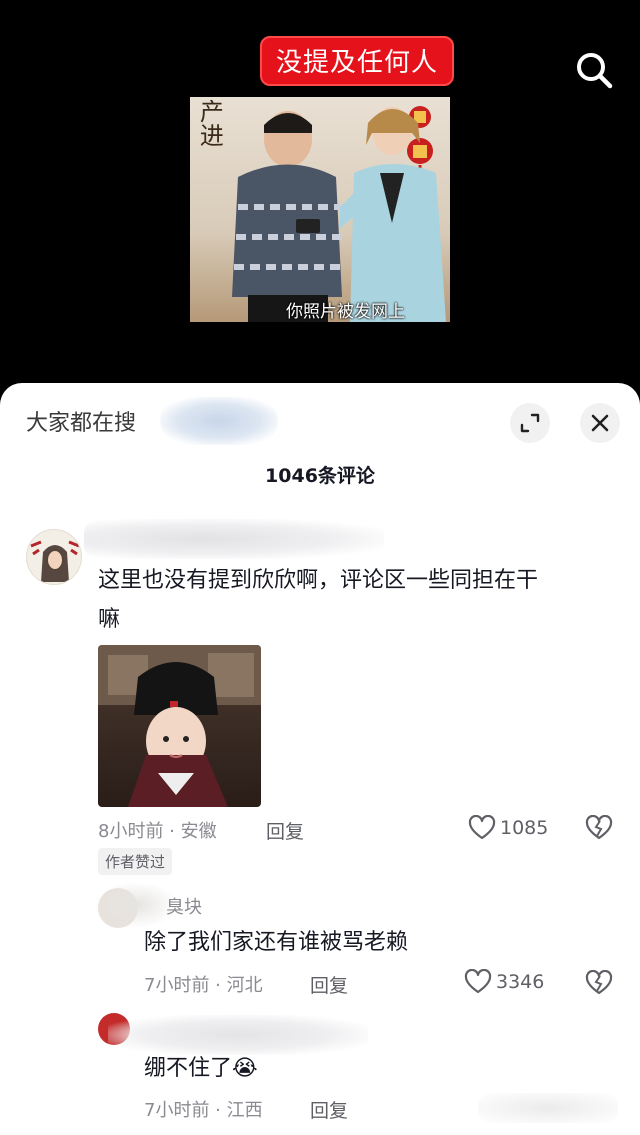 This screenshot has width=640, height=1135. I want to click on reply-username: 臭块, so click(184, 906).